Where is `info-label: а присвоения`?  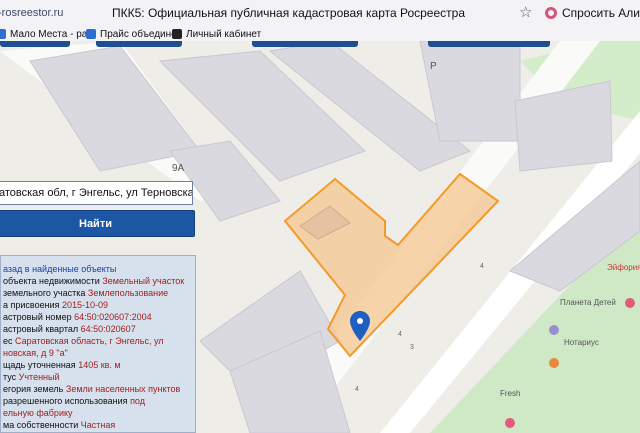
info-label: а присвоения is located at coordinates (31, 305).